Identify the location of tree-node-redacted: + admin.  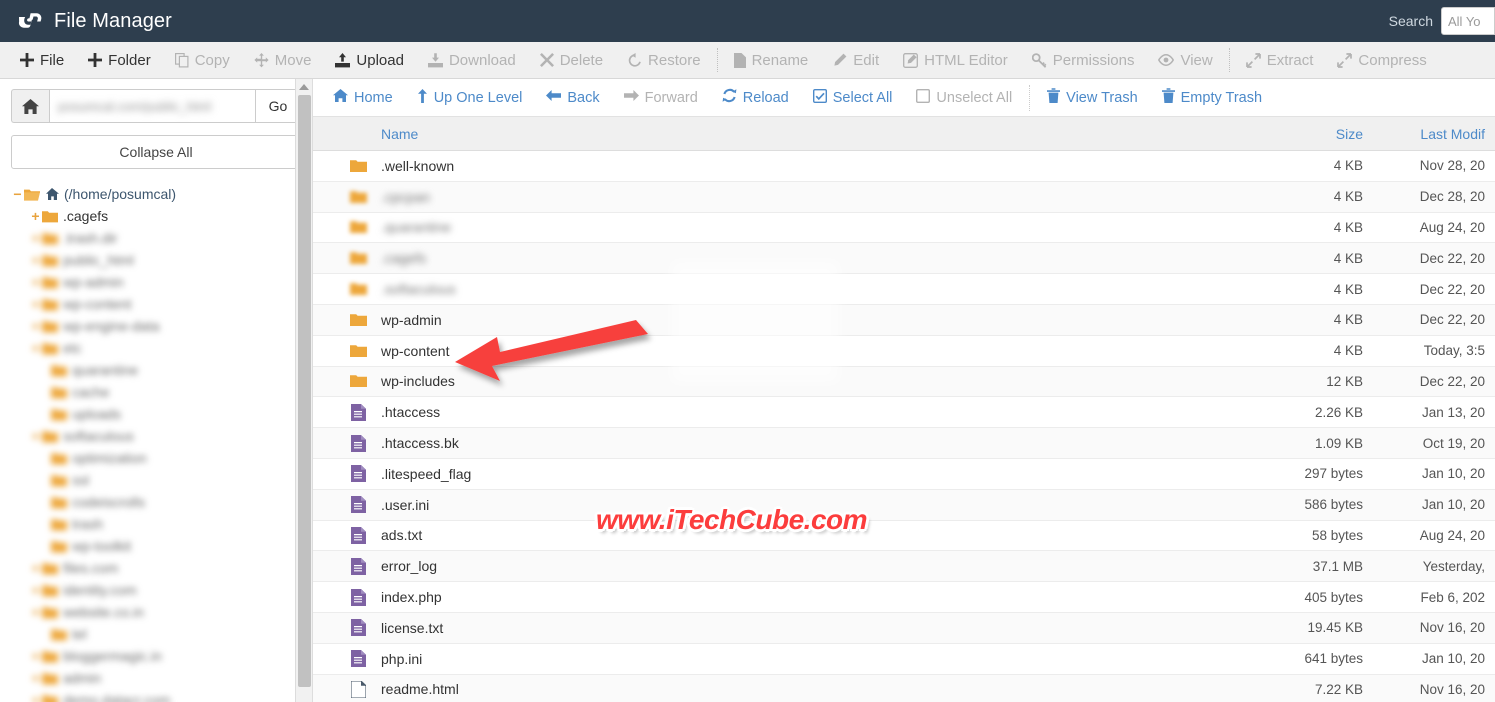
(156, 678).